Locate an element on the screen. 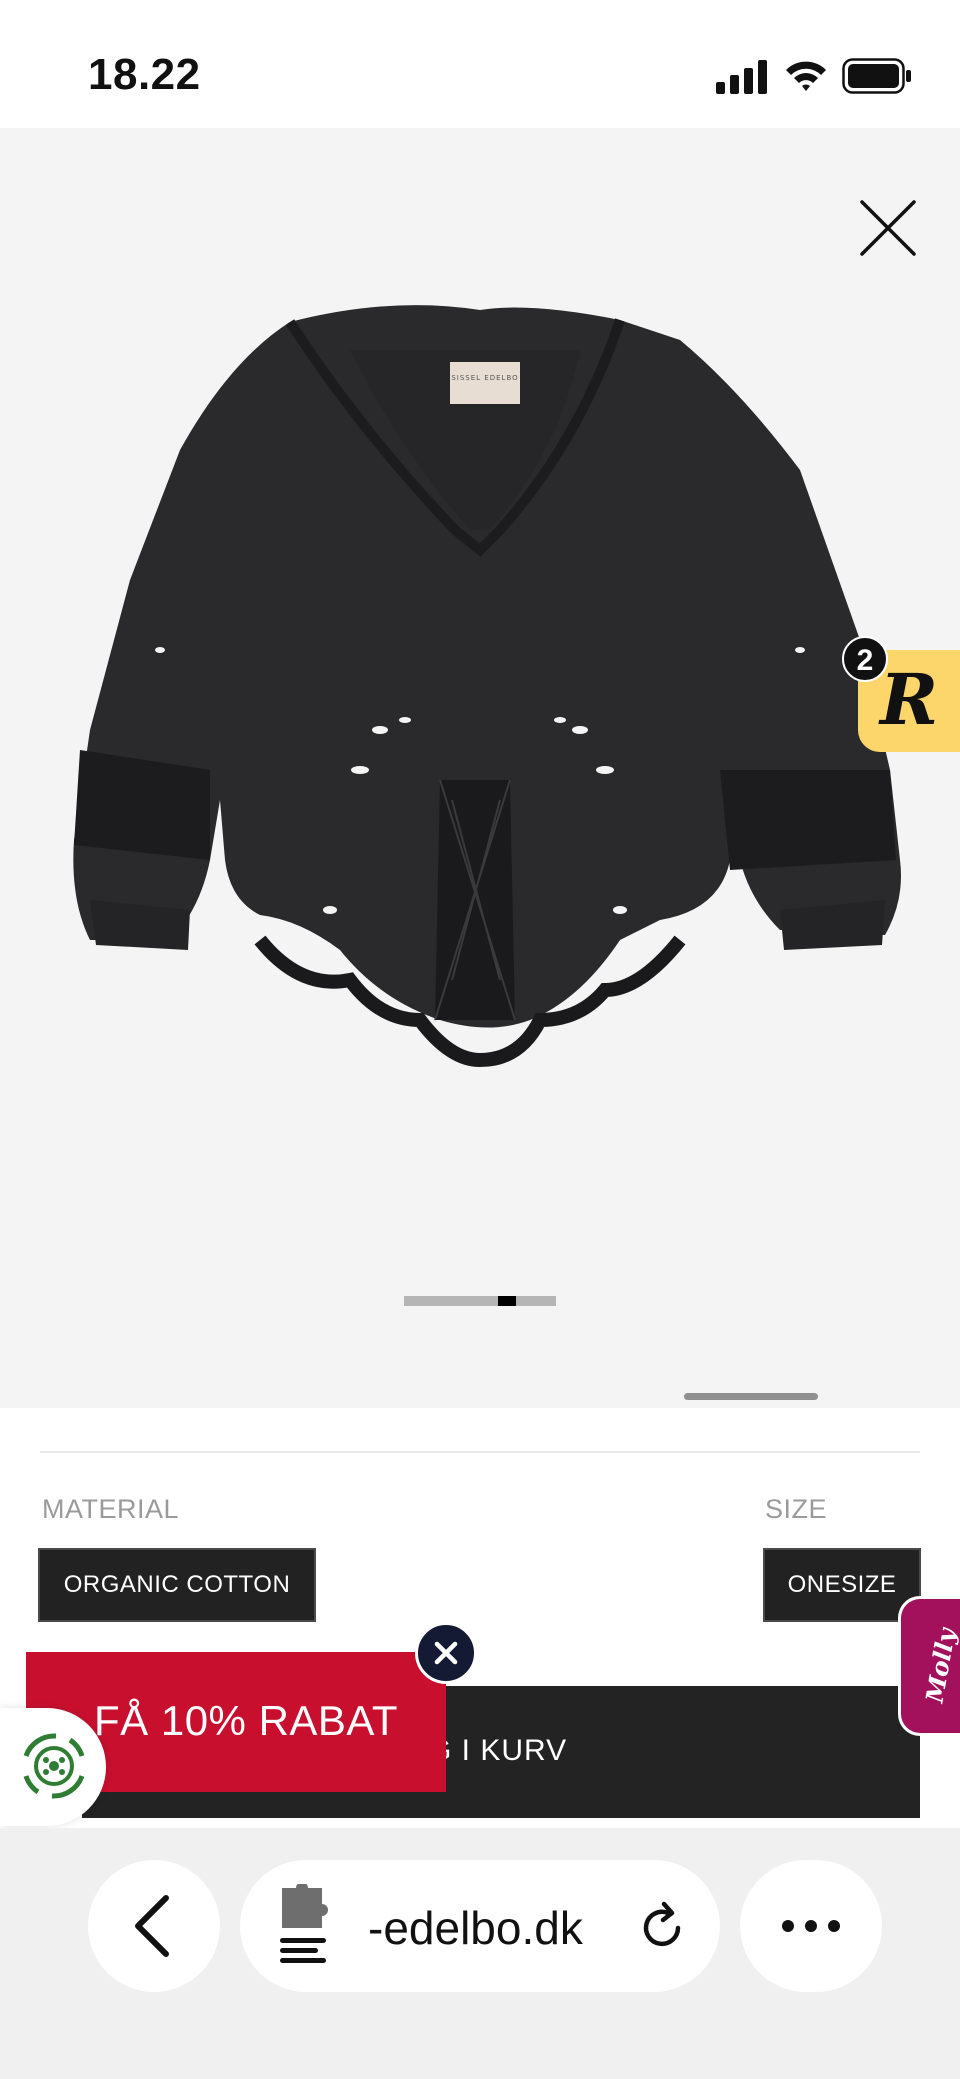  more-button is located at coordinates (811, 1926).